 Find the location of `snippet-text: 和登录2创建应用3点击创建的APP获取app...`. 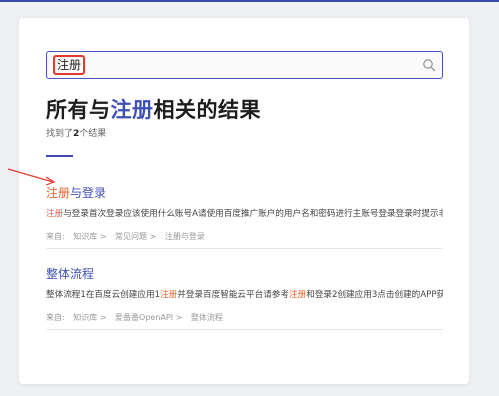

snippet-text: 和登录2创建应用3点击创建的APP获取app... is located at coordinates (374, 295).